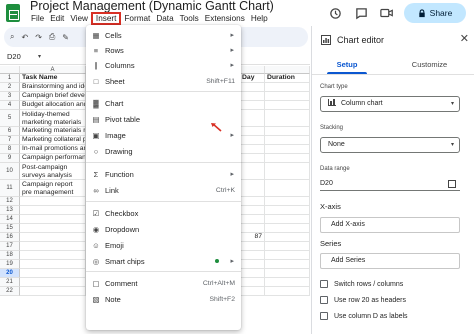 This screenshot has height=334, width=474. What do you see at coordinates (163, 174) in the screenshot?
I see `menu-item-function: Σ Function ▸` at bounding box center [163, 174].